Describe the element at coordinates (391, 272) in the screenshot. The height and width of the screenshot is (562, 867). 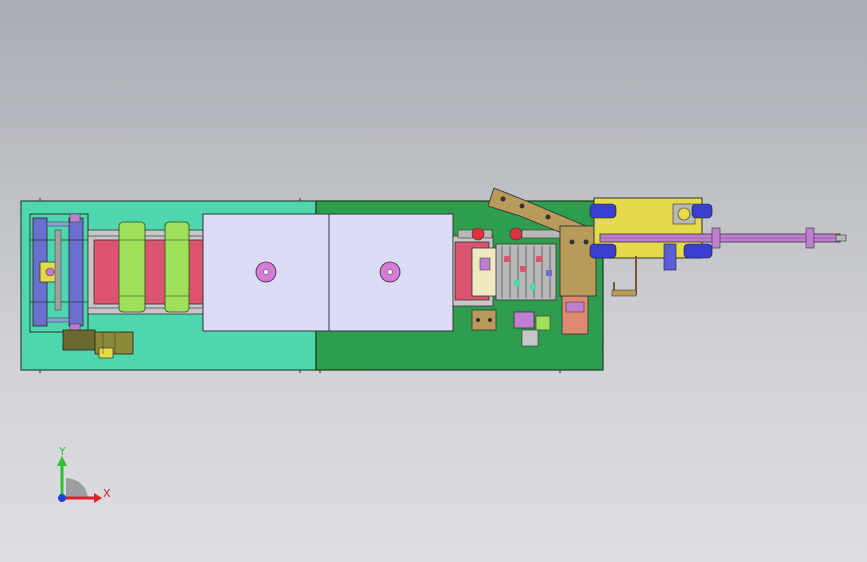
I see `cover-panel-right` at that location.